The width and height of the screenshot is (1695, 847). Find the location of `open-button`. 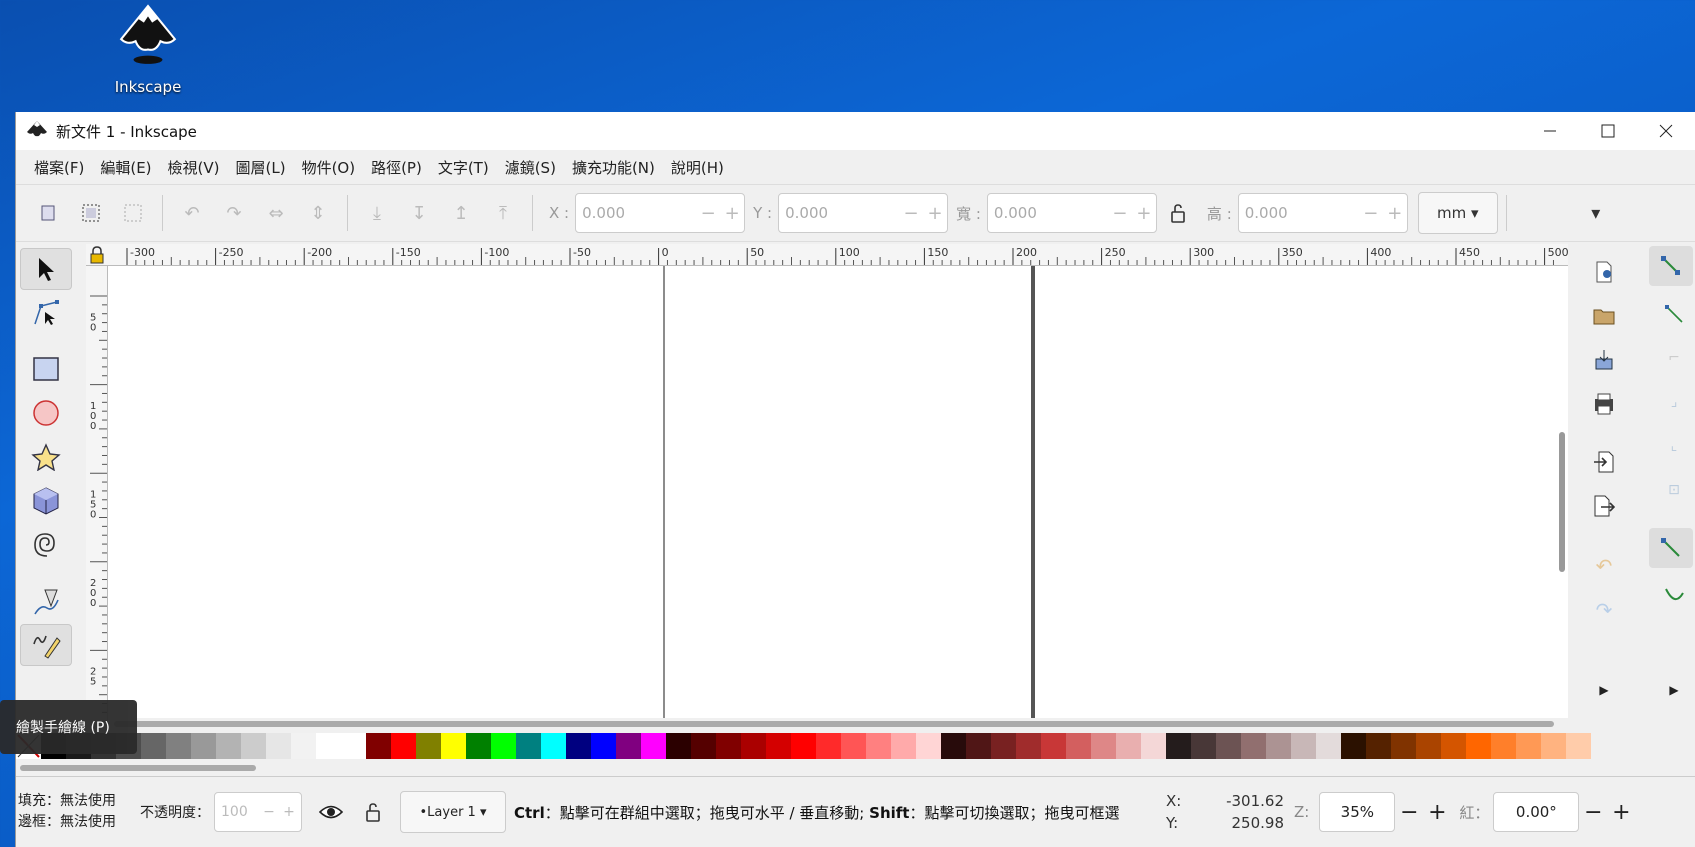

open-button is located at coordinates (1604, 316).